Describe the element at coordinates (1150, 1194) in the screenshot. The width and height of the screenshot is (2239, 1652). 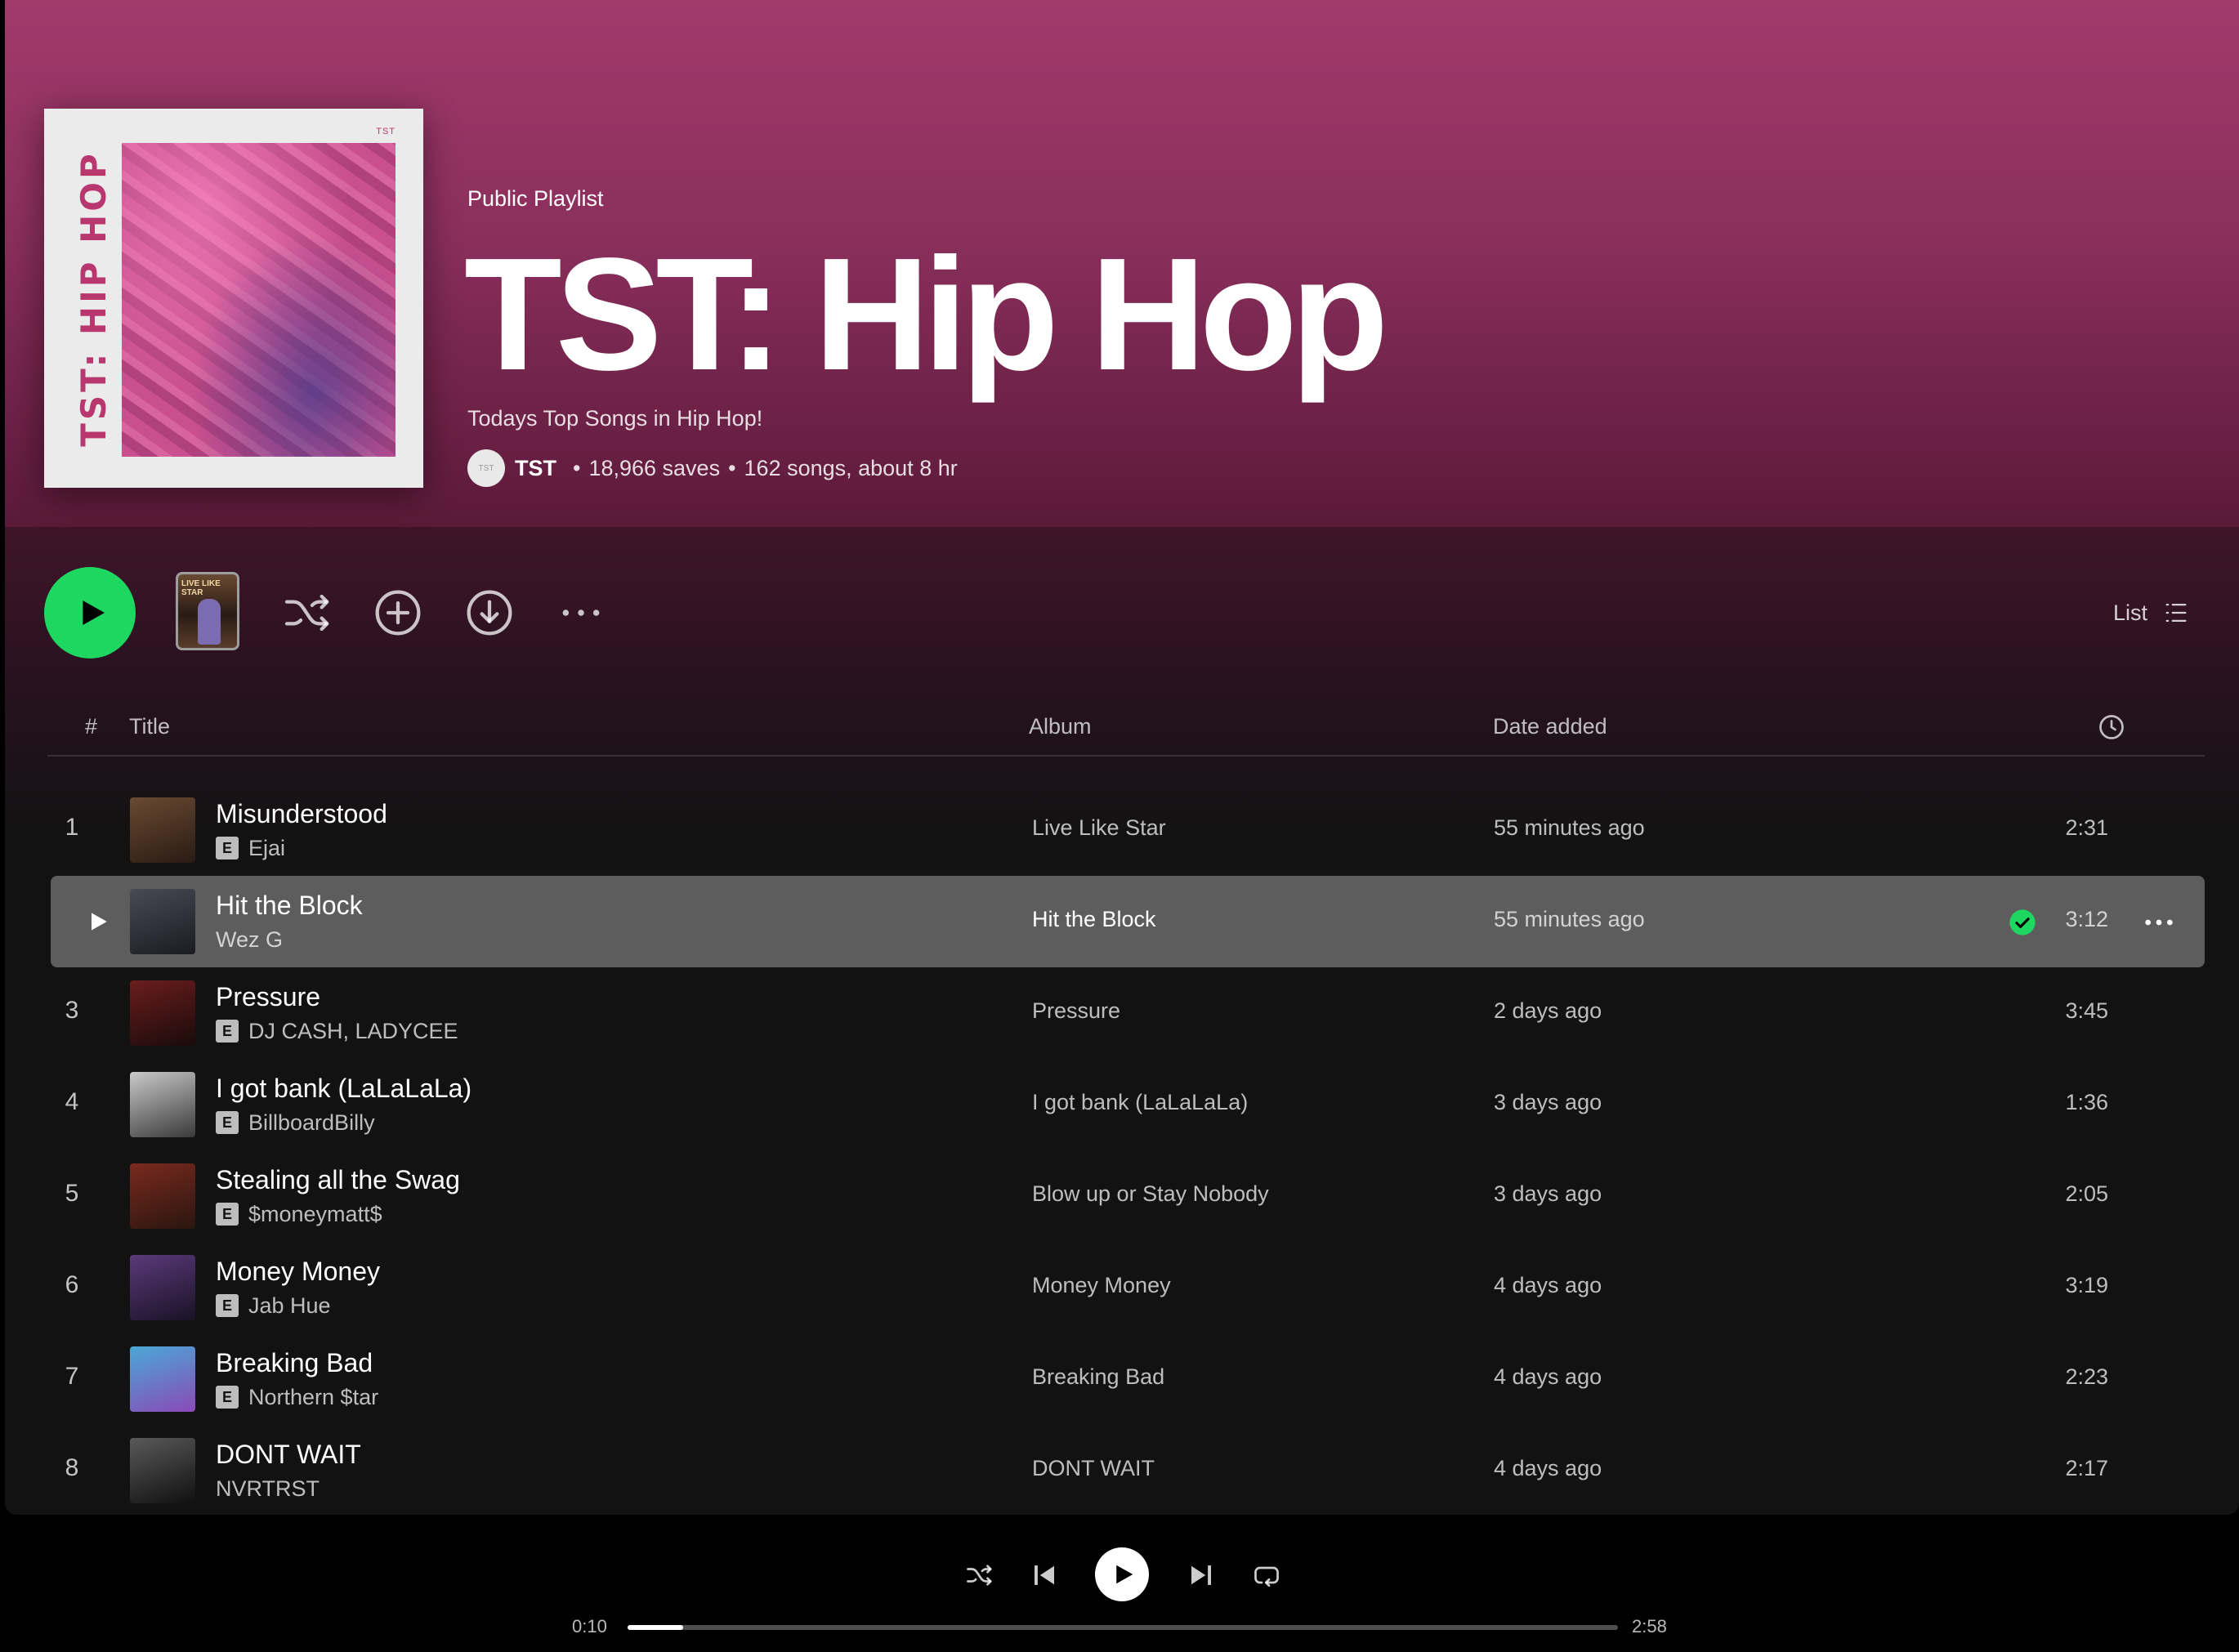
I see `track-album: Blow up or Stay Nobody` at that location.